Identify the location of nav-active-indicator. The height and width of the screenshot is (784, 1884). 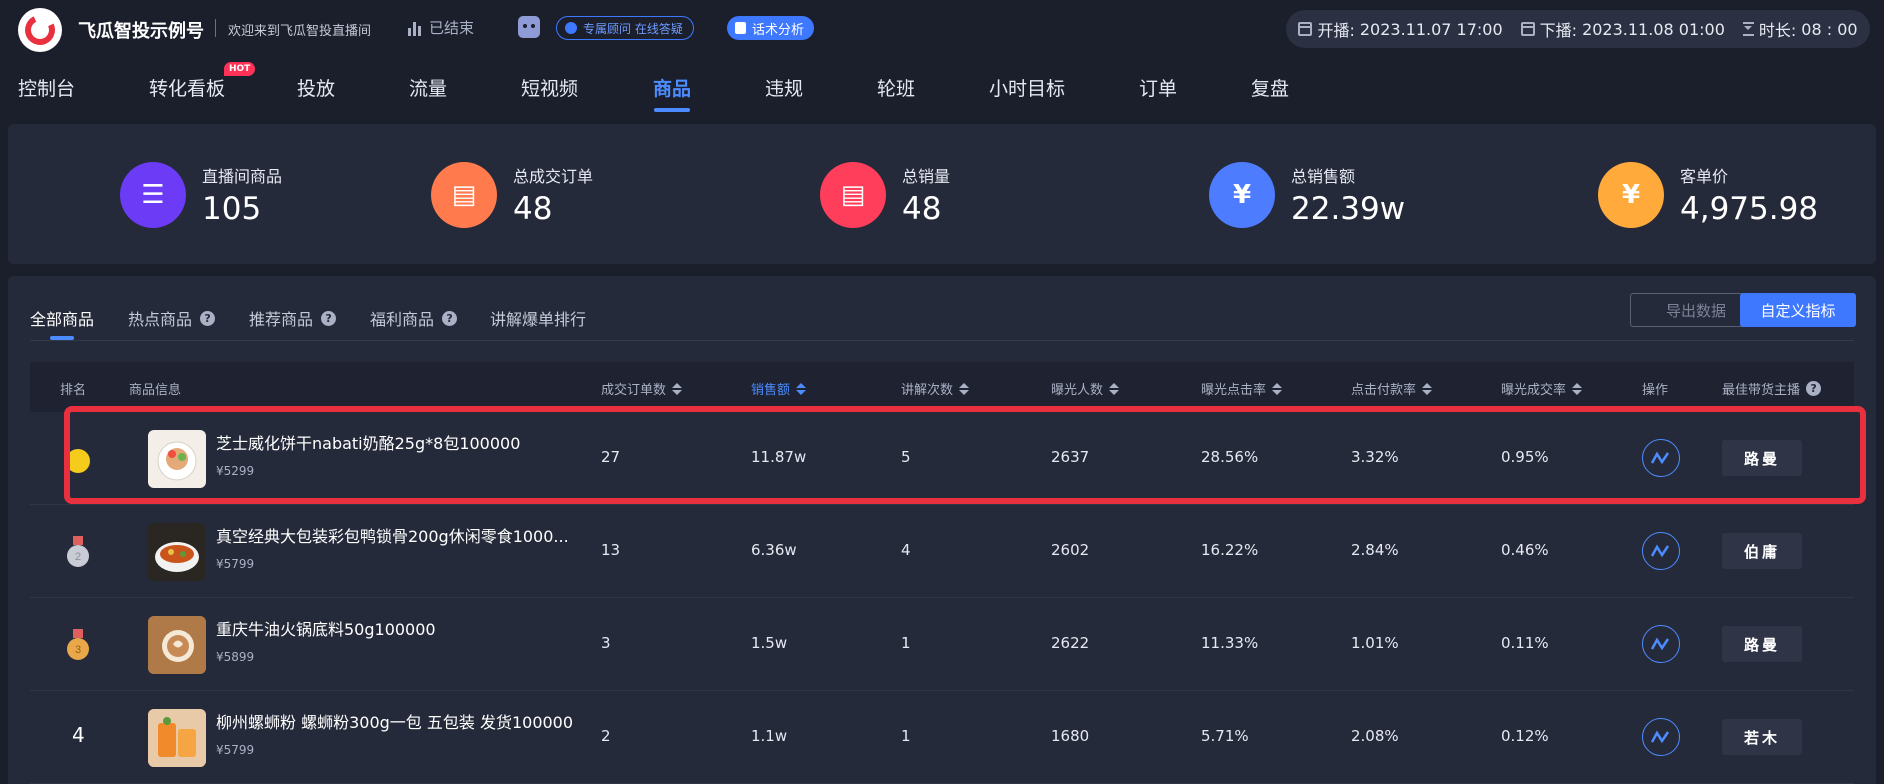
(672, 110).